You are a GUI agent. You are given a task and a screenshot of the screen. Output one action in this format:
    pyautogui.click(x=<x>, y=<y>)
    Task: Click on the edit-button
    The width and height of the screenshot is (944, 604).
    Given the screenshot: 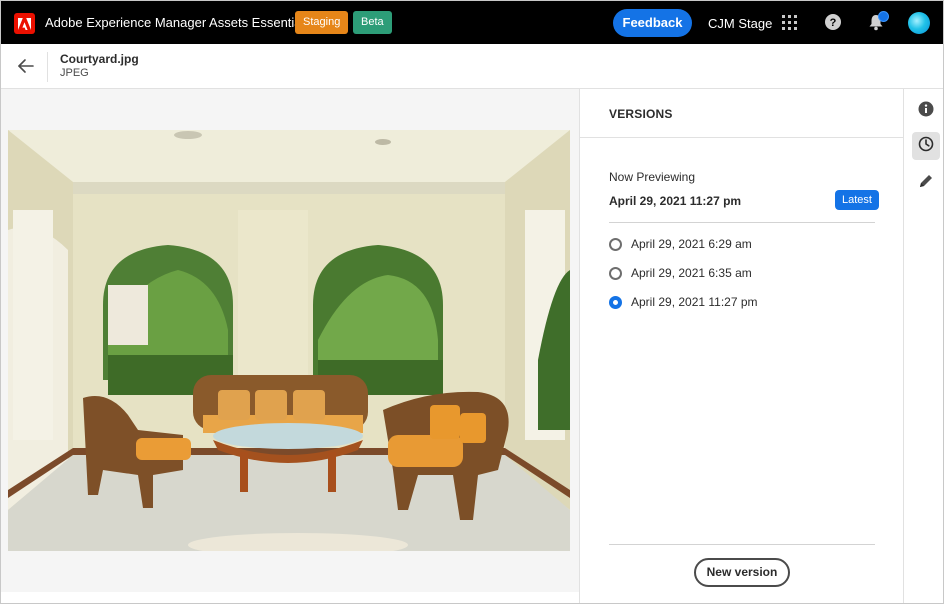 What is the action you would take?
    pyautogui.click(x=926, y=183)
    